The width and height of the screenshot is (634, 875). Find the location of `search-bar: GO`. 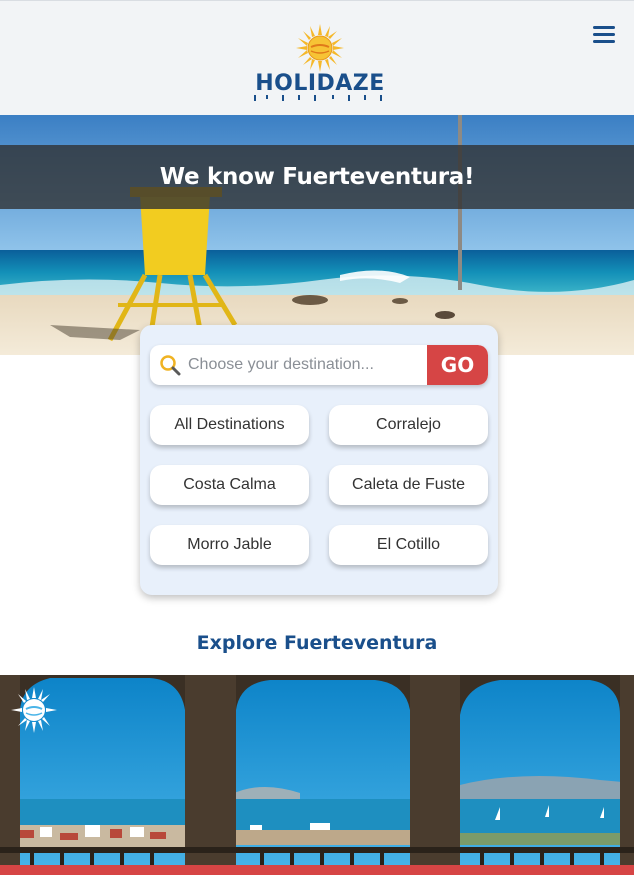

search-bar: GO is located at coordinates (319, 365).